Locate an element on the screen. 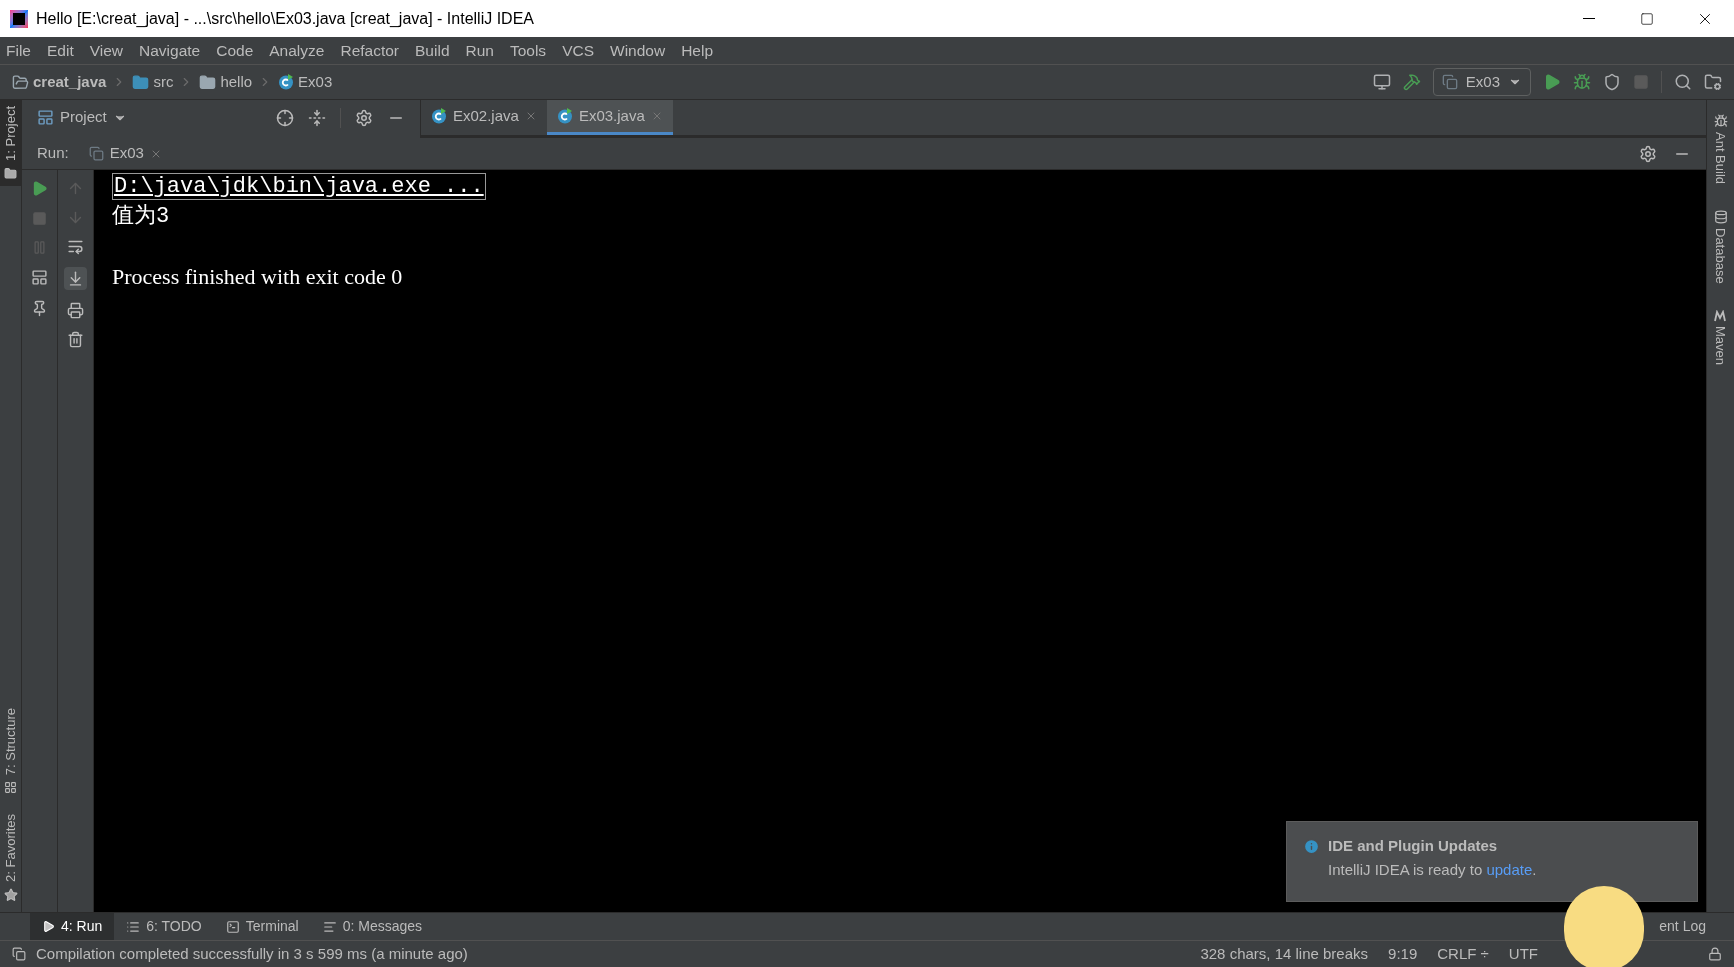  scroll-to-end-button is located at coordinates (75, 278).